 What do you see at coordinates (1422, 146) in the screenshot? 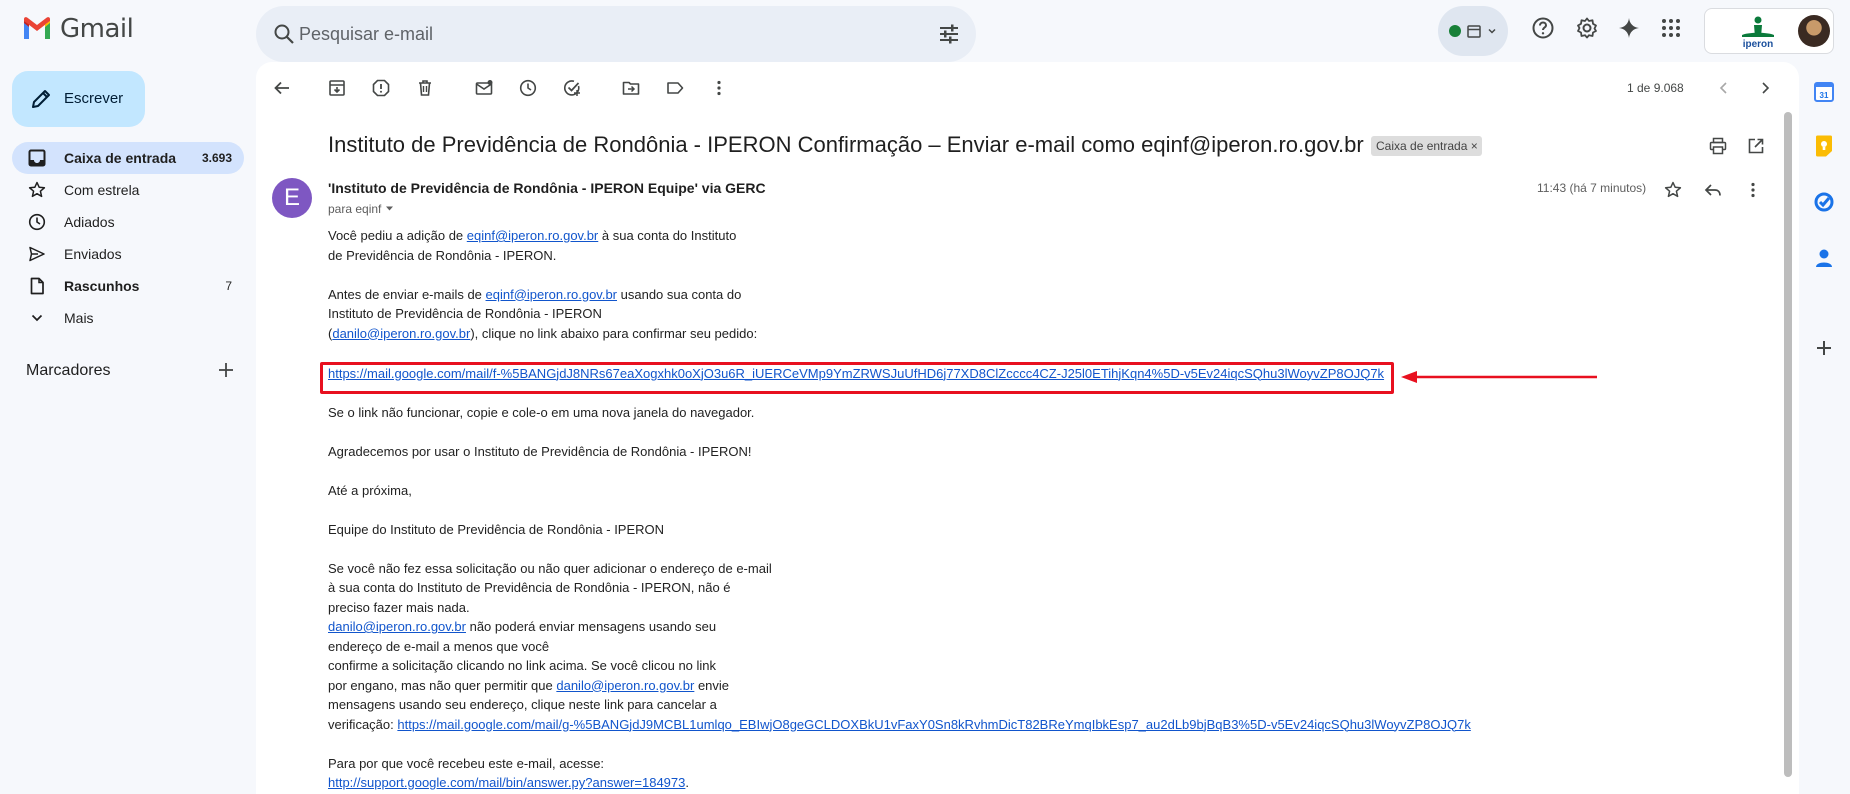
I see `chip-label: Caixa de entrada` at bounding box center [1422, 146].